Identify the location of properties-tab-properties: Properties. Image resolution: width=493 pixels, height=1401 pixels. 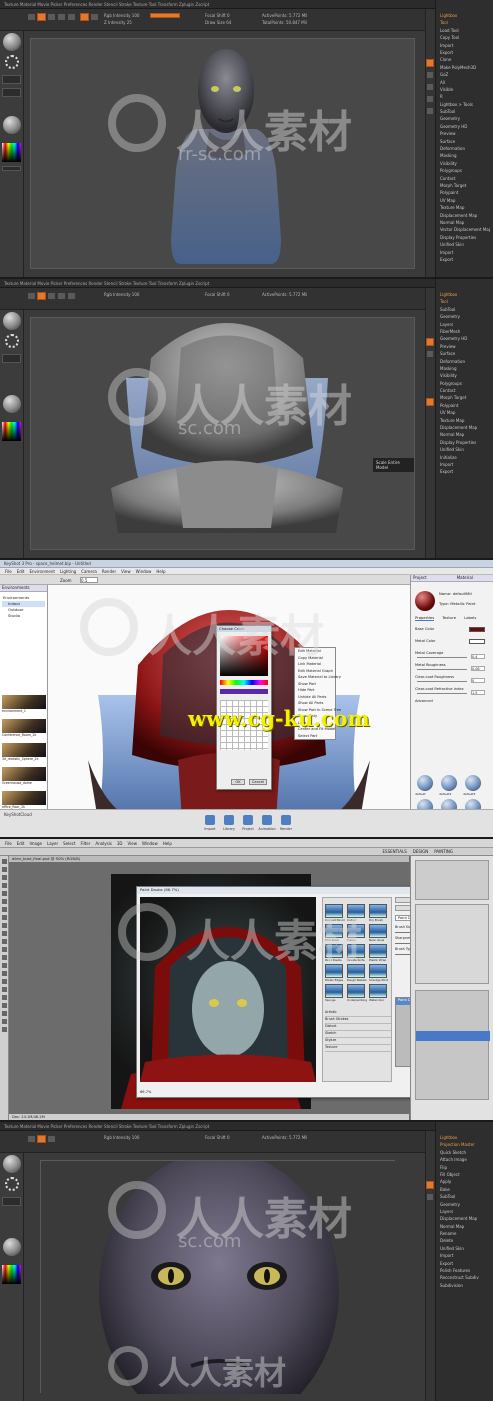
(425, 618).